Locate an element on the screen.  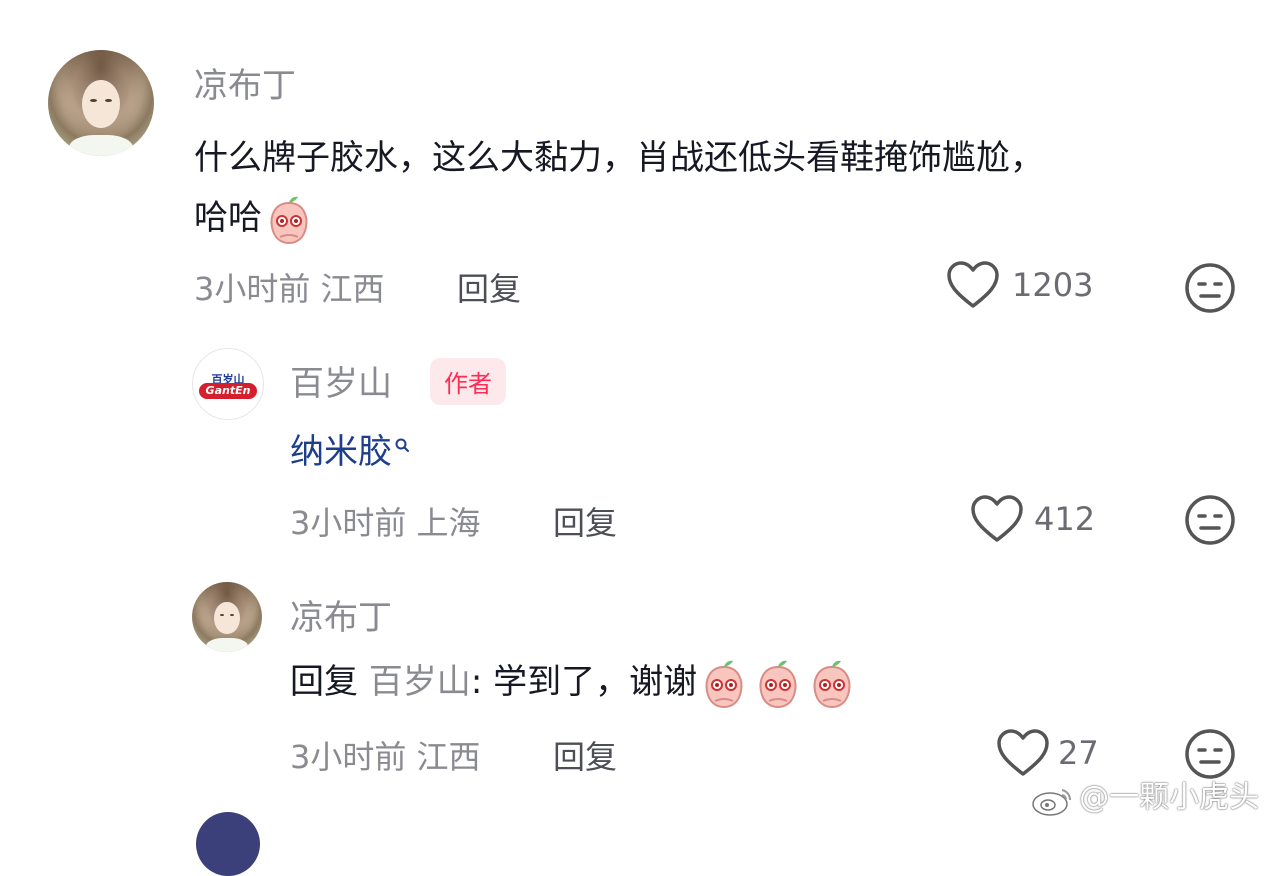
comment-1-username: 凉布丁 is located at coordinates (245, 82).